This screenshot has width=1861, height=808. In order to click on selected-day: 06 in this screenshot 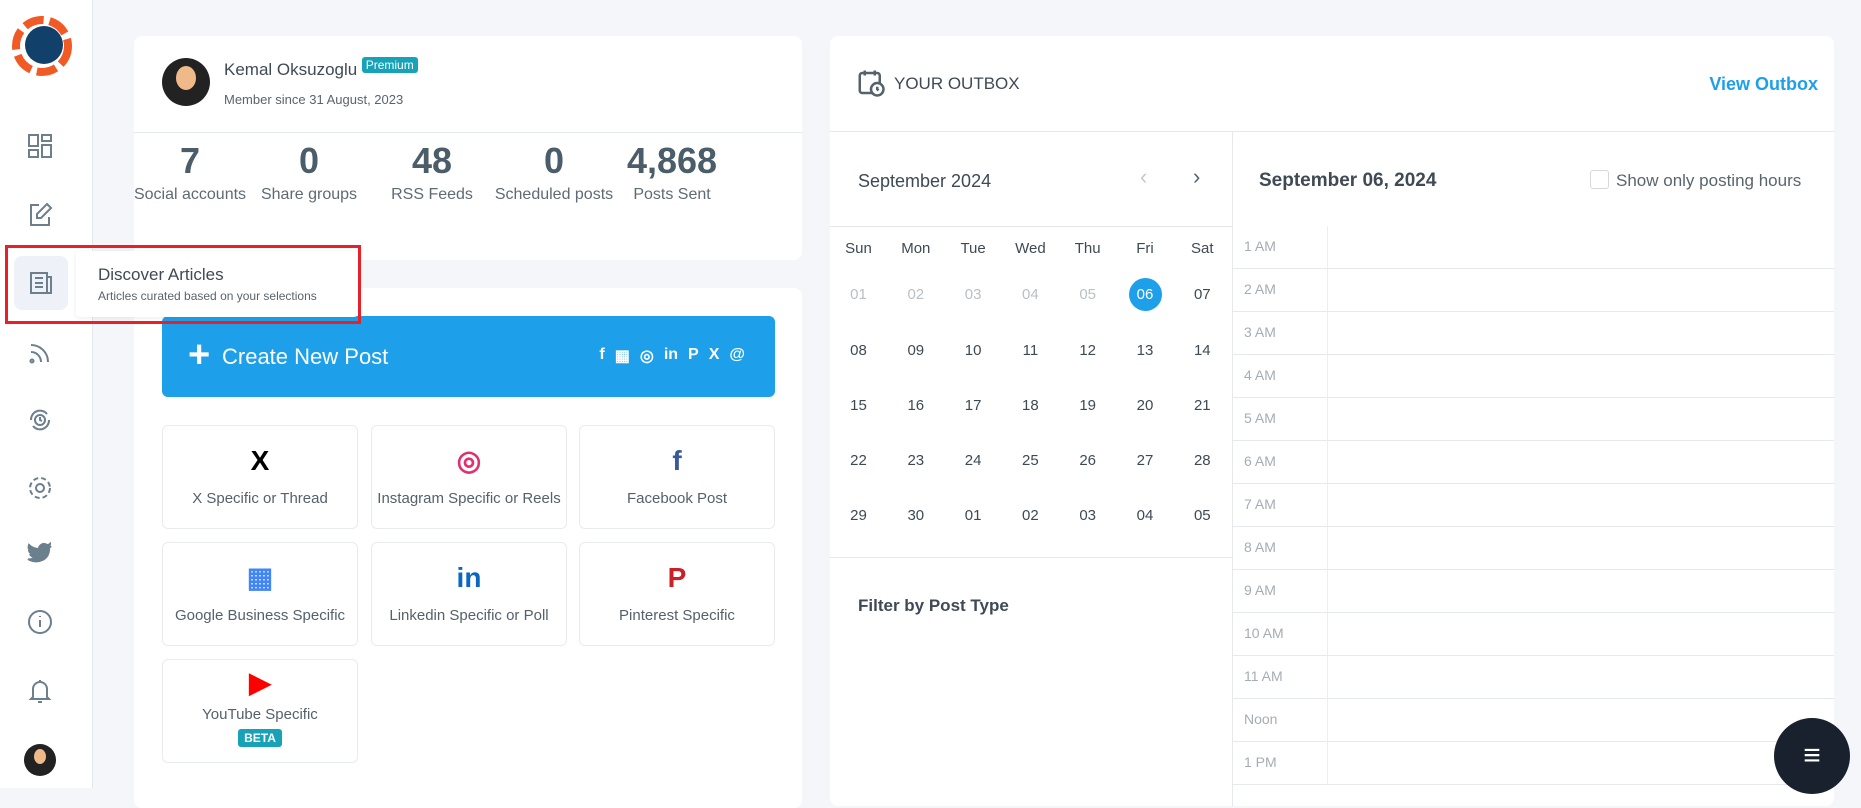, I will do `click(1145, 294)`.